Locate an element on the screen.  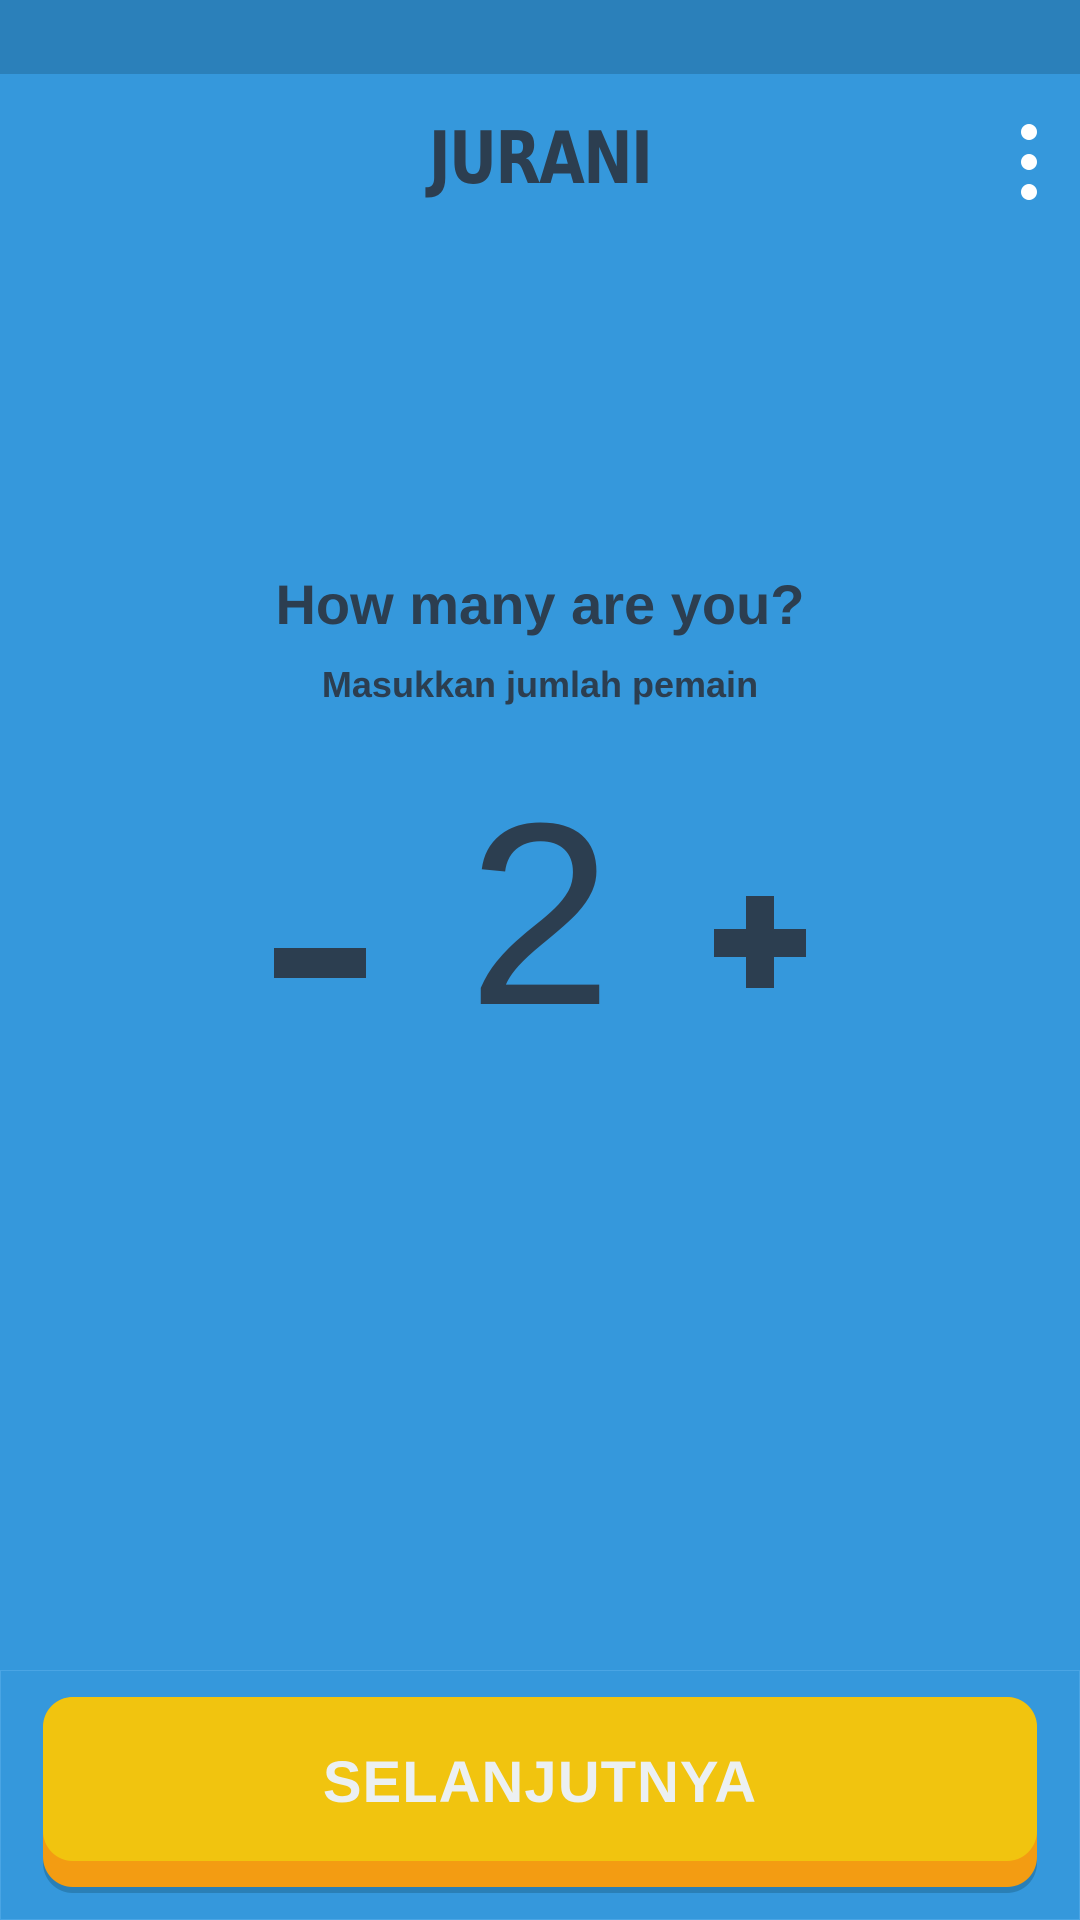
increment-button is located at coordinates (758, 914).